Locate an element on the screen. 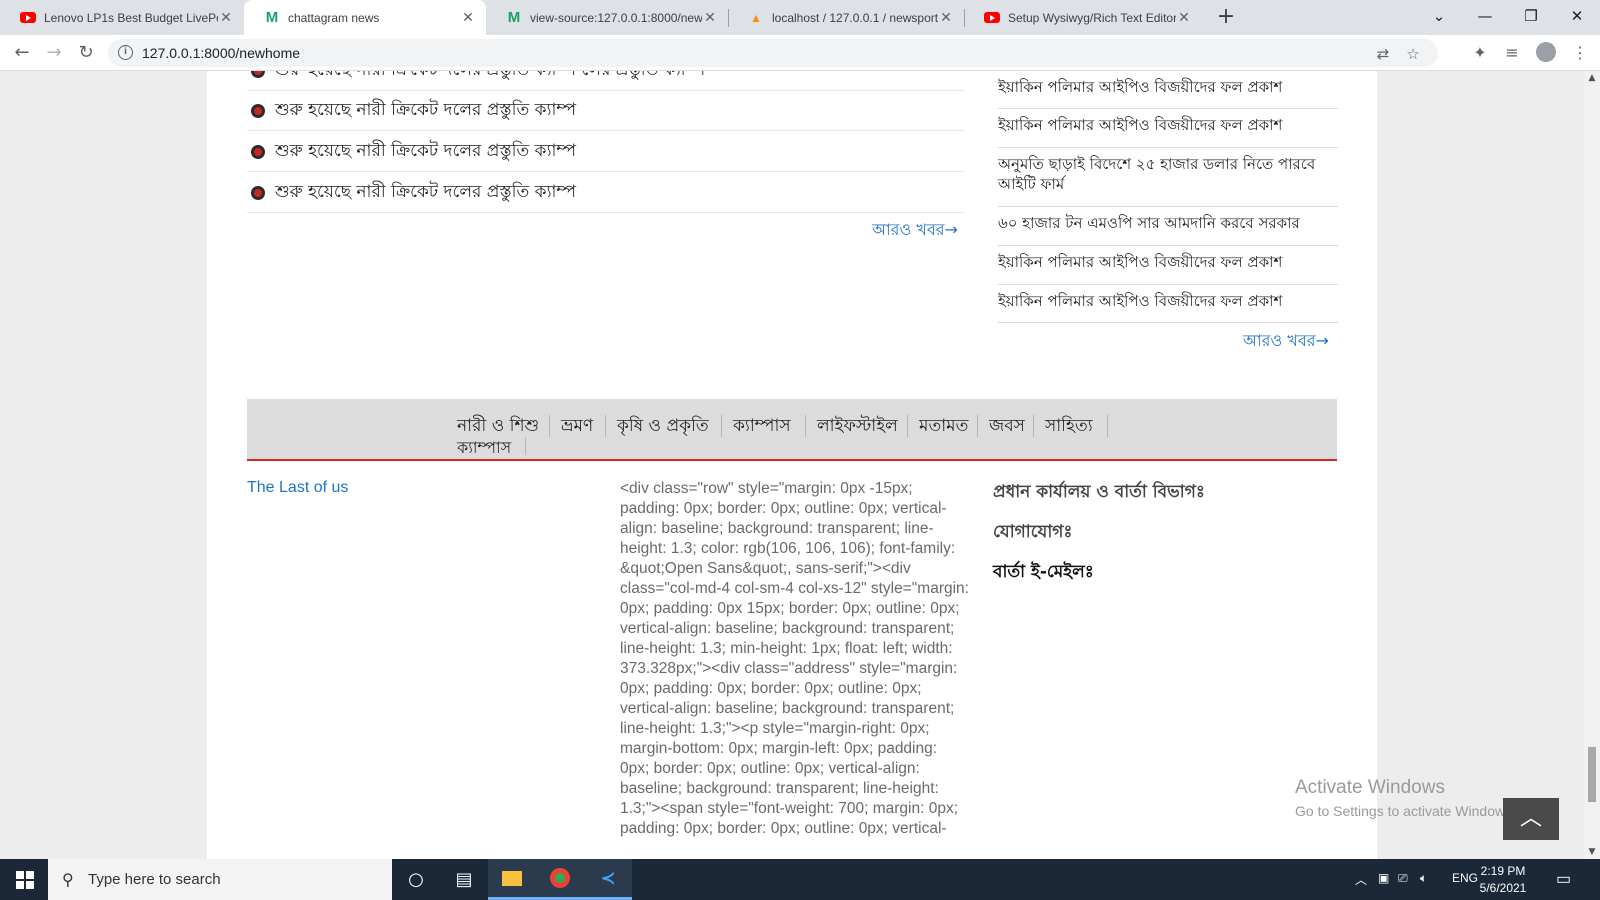 This screenshot has width=1600, height=900. right-more-news-link: আরও খবর→ is located at coordinates (1286, 341).